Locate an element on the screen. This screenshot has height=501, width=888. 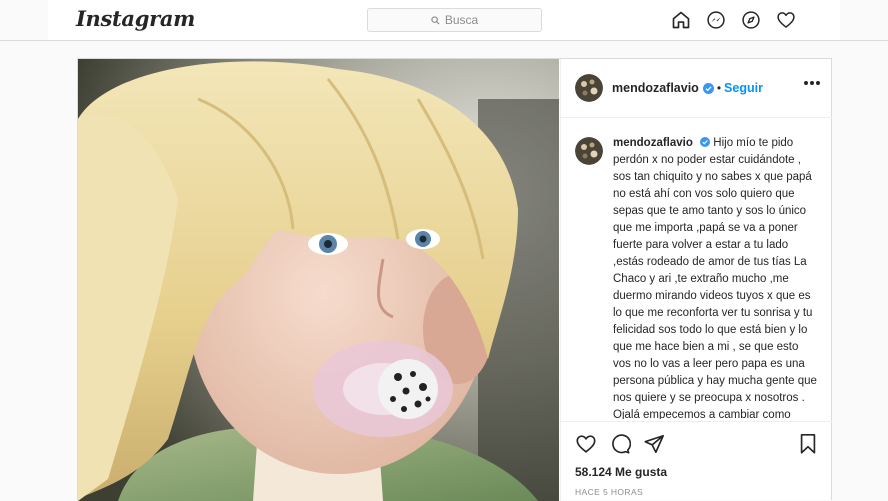
explore-icon is located at coordinates (751, 20).